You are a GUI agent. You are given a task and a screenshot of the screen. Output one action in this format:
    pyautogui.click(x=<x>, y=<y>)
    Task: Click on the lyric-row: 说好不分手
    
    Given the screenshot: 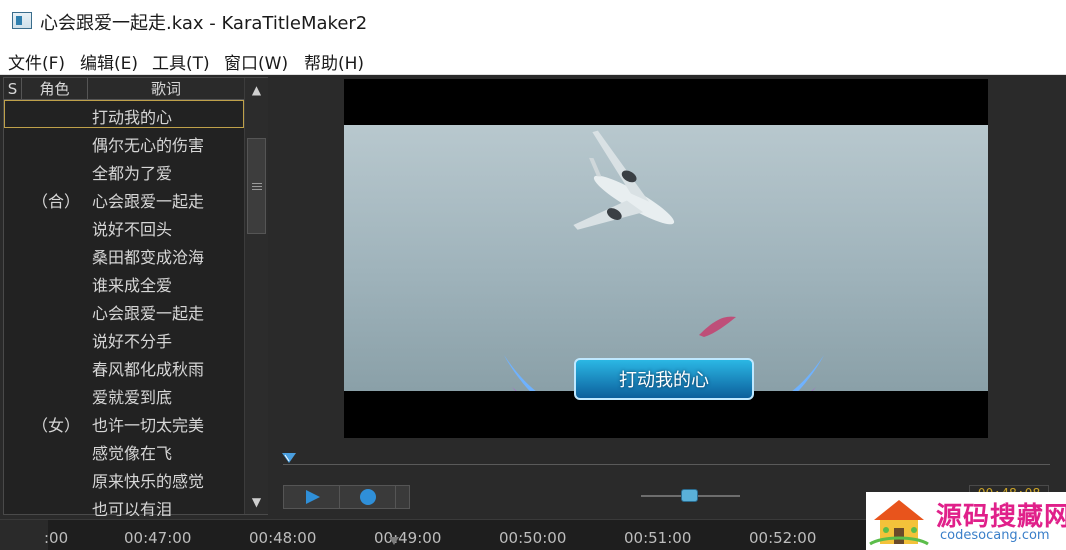 What is the action you would take?
    pyautogui.click(x=124, y=338)
    